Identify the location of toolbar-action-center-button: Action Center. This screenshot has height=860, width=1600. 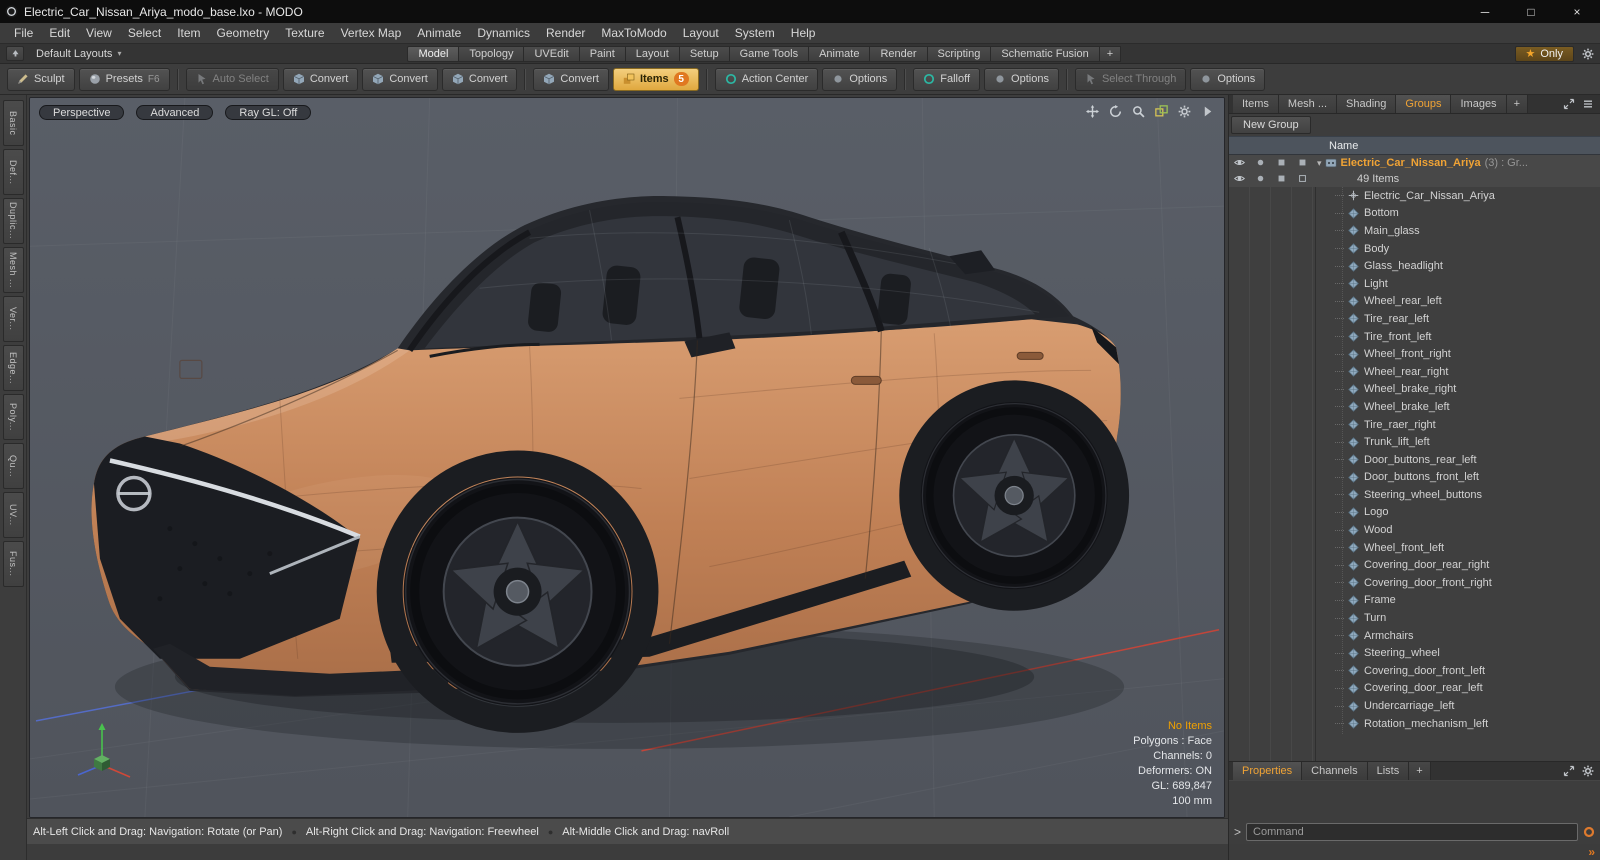
(766, 79).